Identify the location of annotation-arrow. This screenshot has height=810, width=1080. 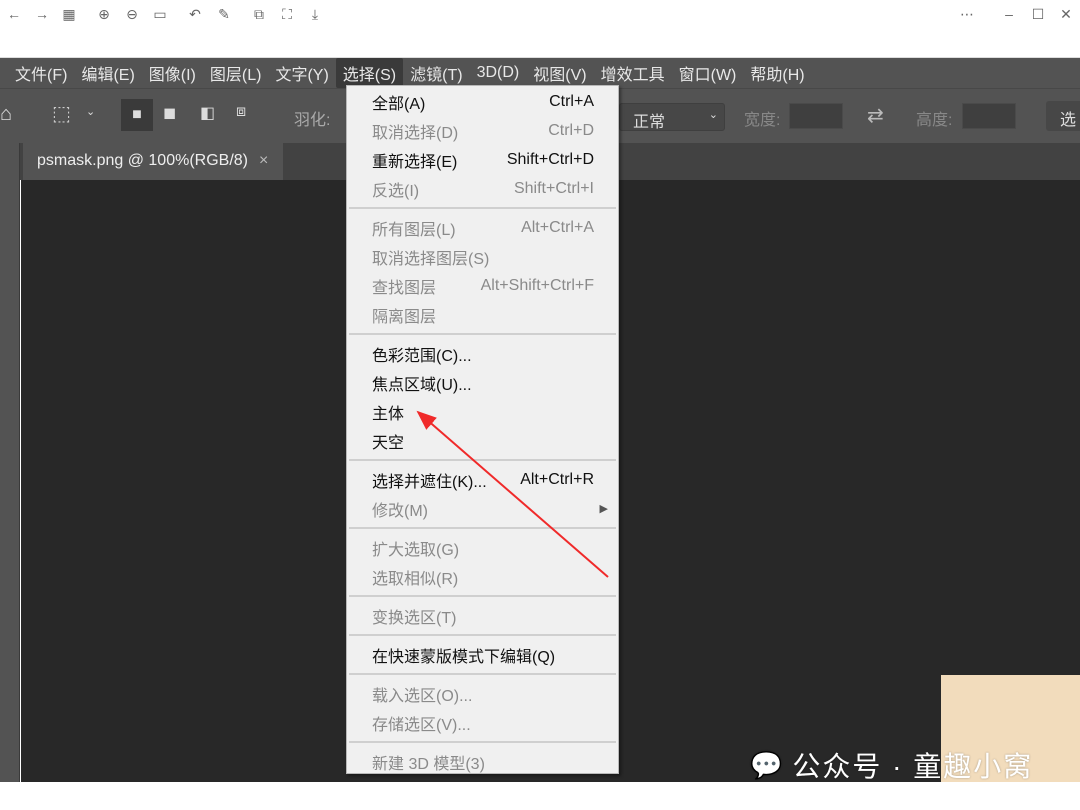
(512, 494).